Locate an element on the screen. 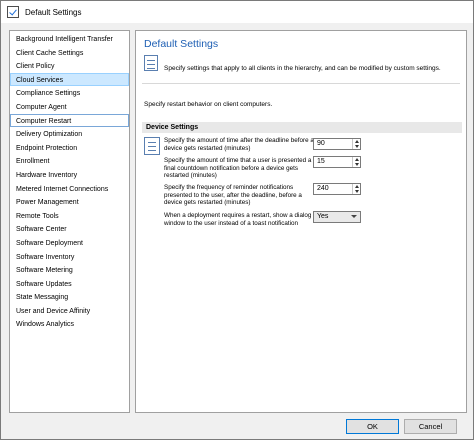 The image size is (474, 440). device-settings-header: Device Settings is located at coordinates (302, 127).